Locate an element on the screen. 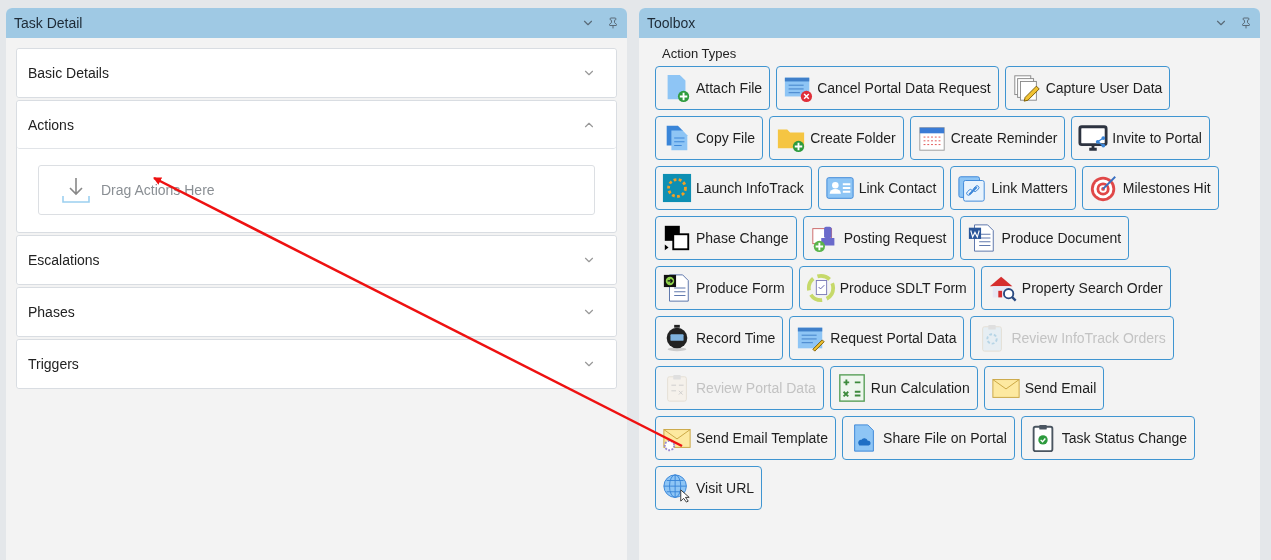 Image resolution: width=1271 pixels, height=560 pixels. documents-pencil-icon is located at coordinates (1026, 88).